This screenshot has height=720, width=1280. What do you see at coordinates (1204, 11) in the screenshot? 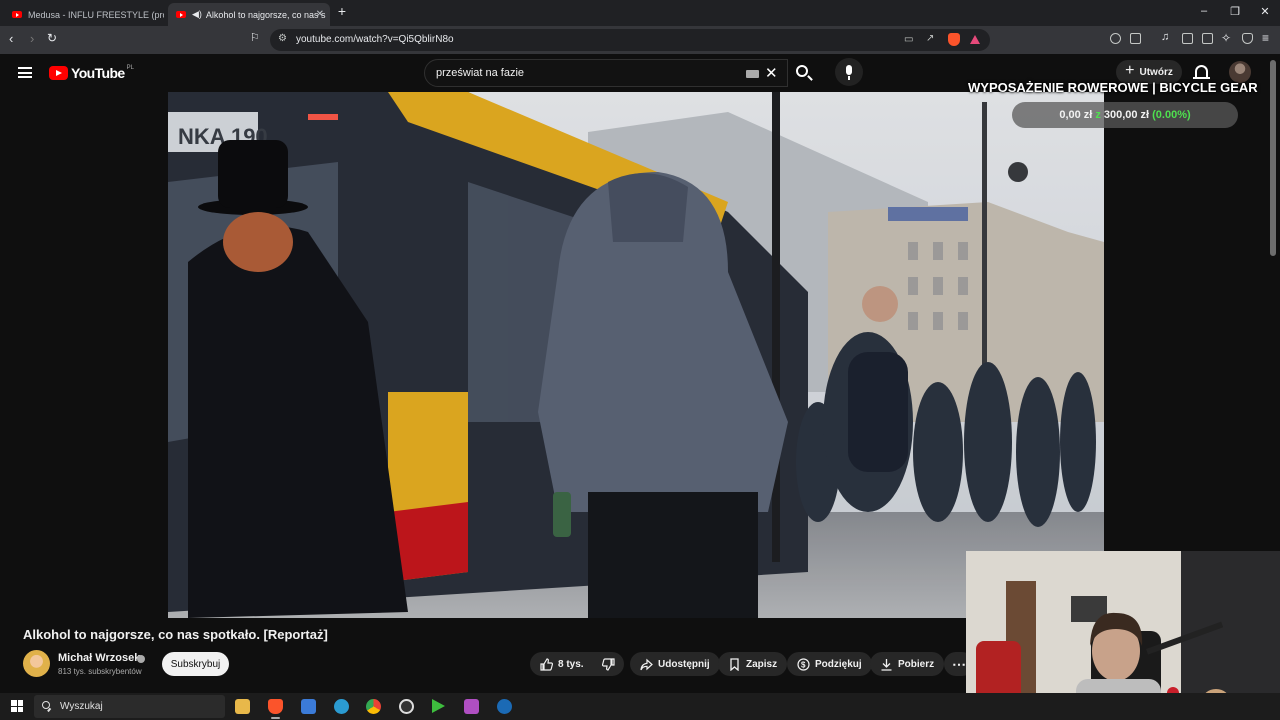
I see `minimize-icon: –` at bounding box center [1204, 11].